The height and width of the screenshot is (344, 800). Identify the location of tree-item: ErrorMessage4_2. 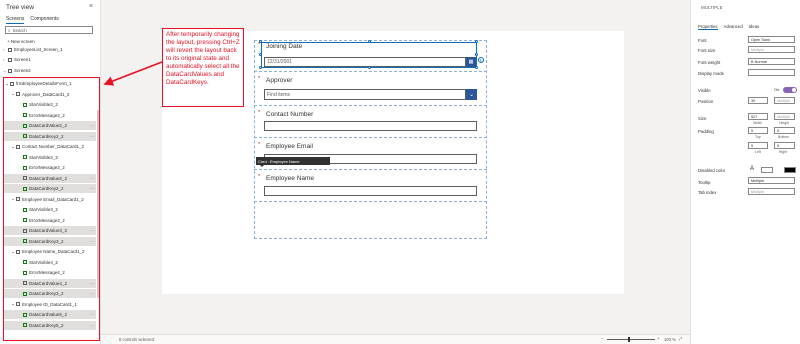
(49, 272).